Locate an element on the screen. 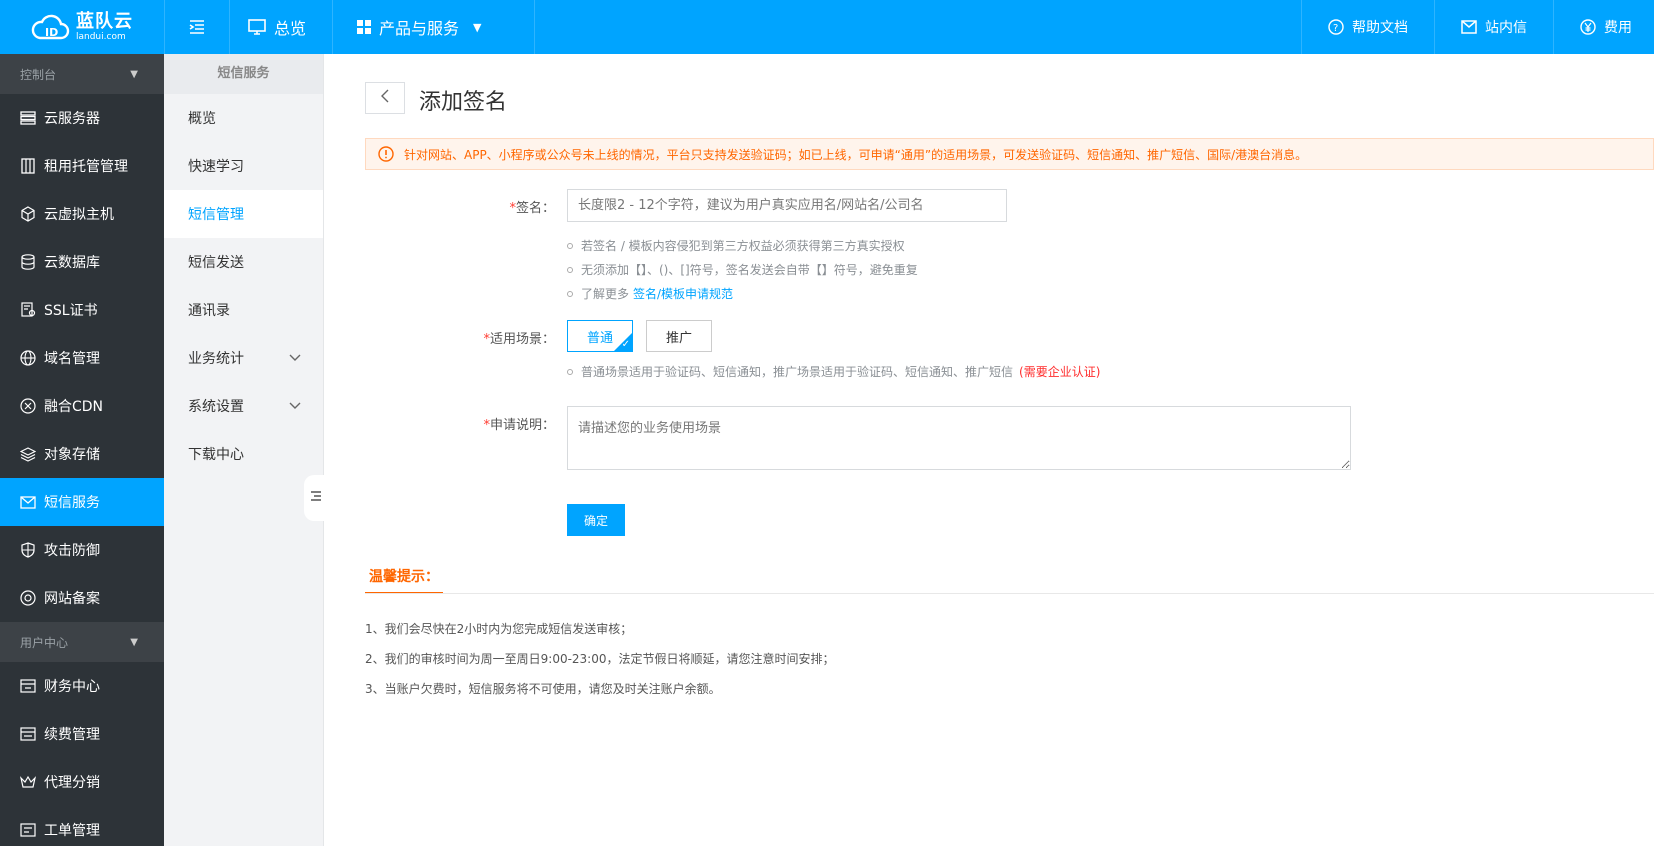 This screenshot has height=846, width=1654. back-button is located at coordinates (385, 98).